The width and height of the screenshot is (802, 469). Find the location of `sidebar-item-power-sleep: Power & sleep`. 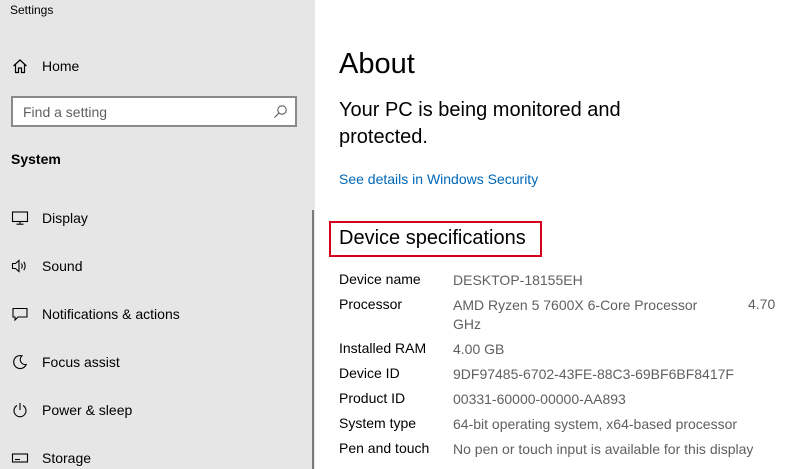

sidebar-item-power-sleep: Power & sleep is located at coordinates (157, 410).